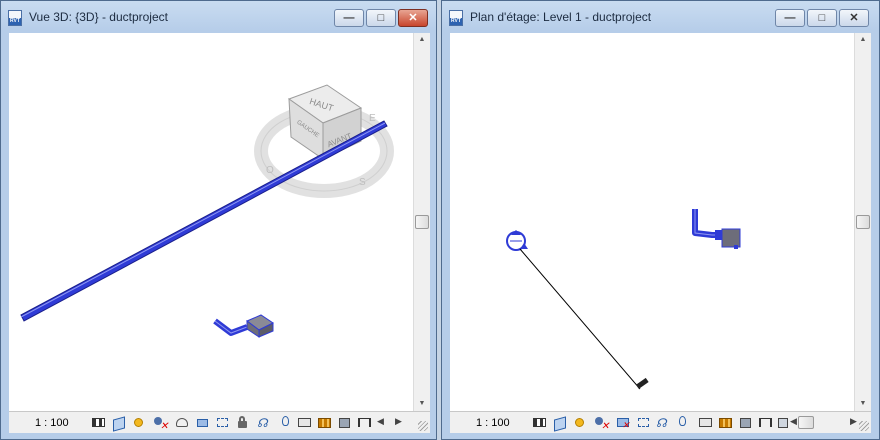  Describe the element at coordinates (806, 422) in the screenshot. I see `horizontal-scroll-thumb` at that location.